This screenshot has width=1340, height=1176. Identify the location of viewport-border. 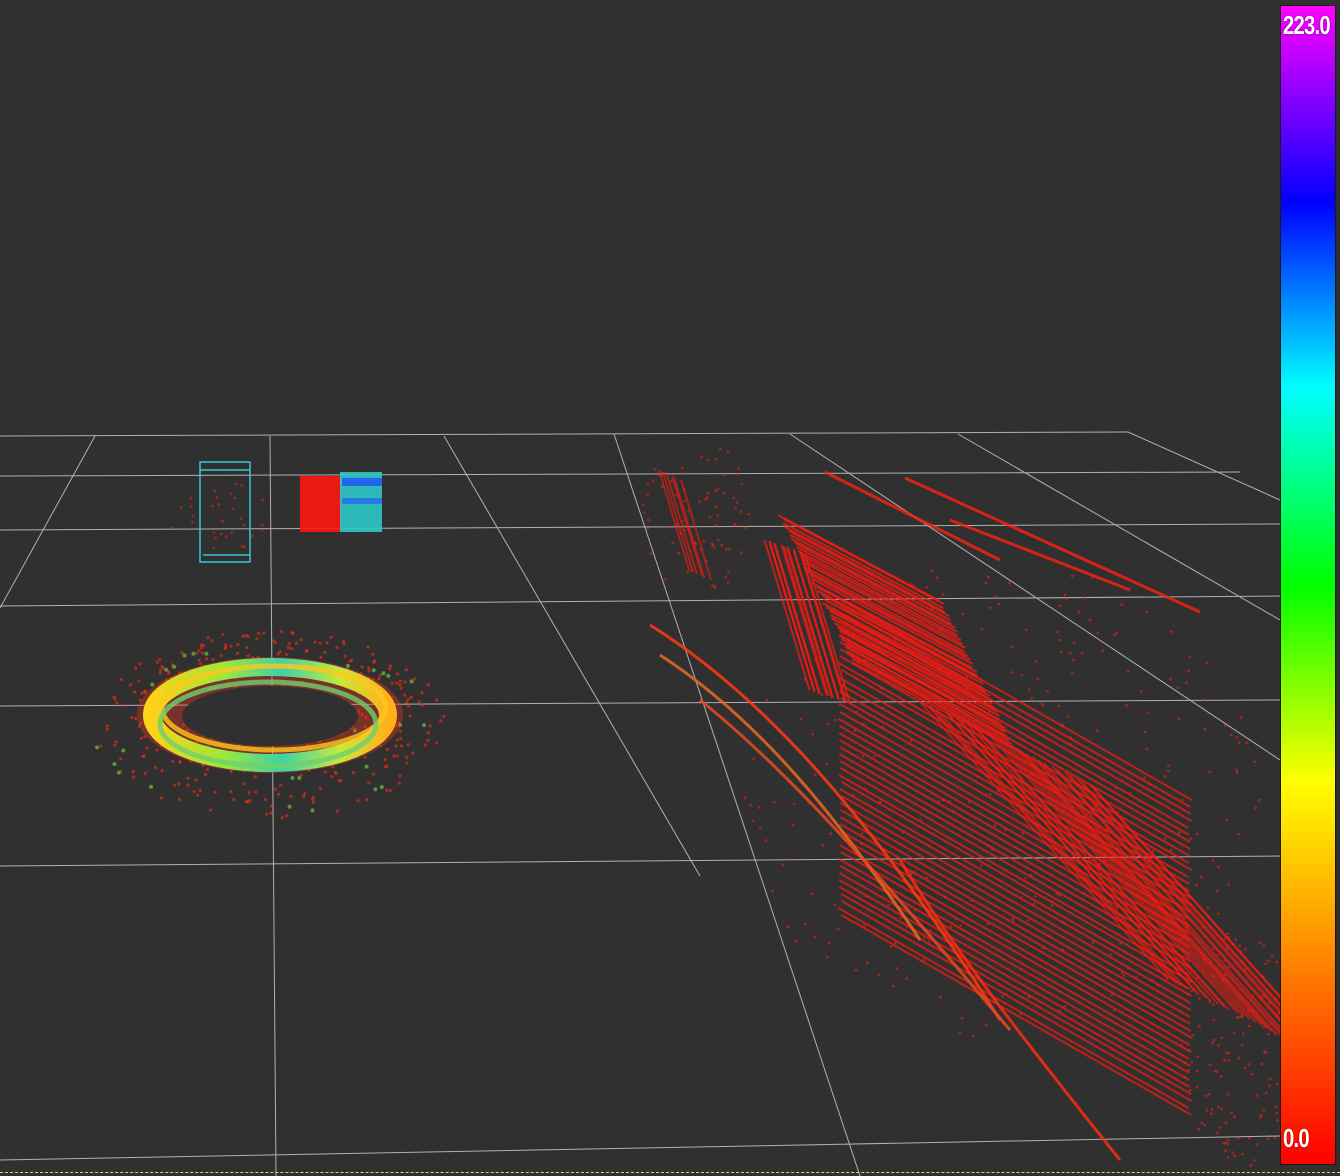
(670, 1172).